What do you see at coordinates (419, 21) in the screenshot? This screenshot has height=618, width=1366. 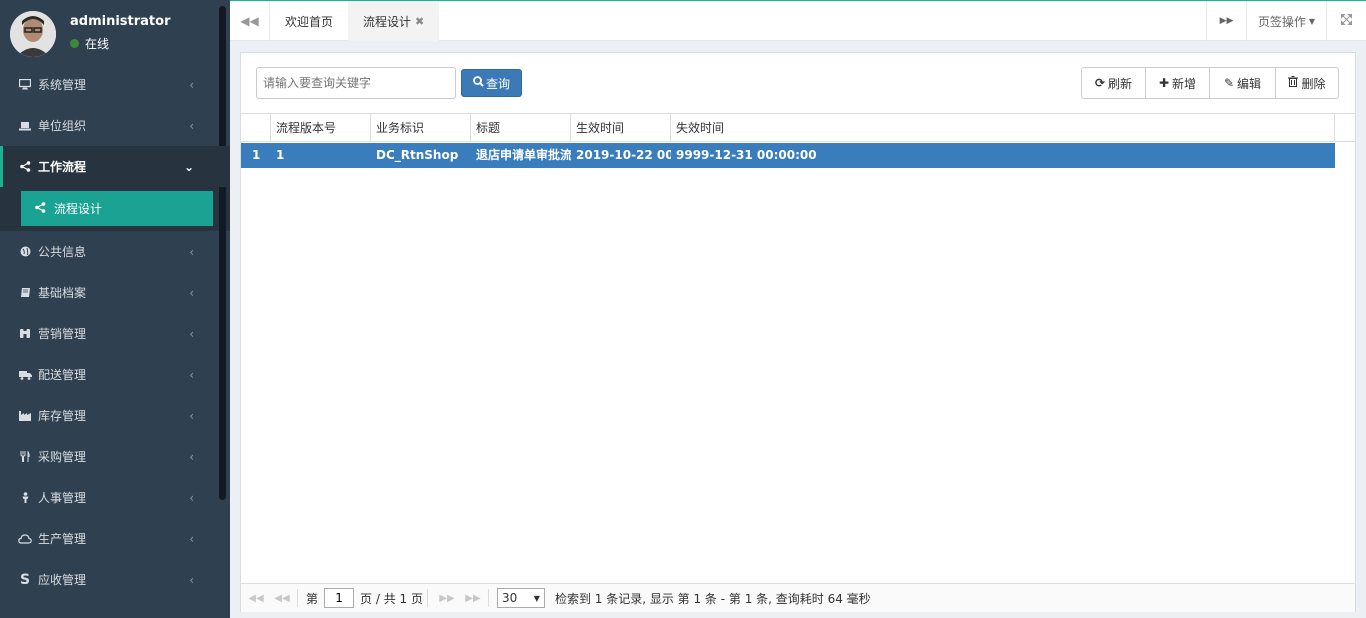 I see `close-icon: ✖` at bounding box center [419, 21].